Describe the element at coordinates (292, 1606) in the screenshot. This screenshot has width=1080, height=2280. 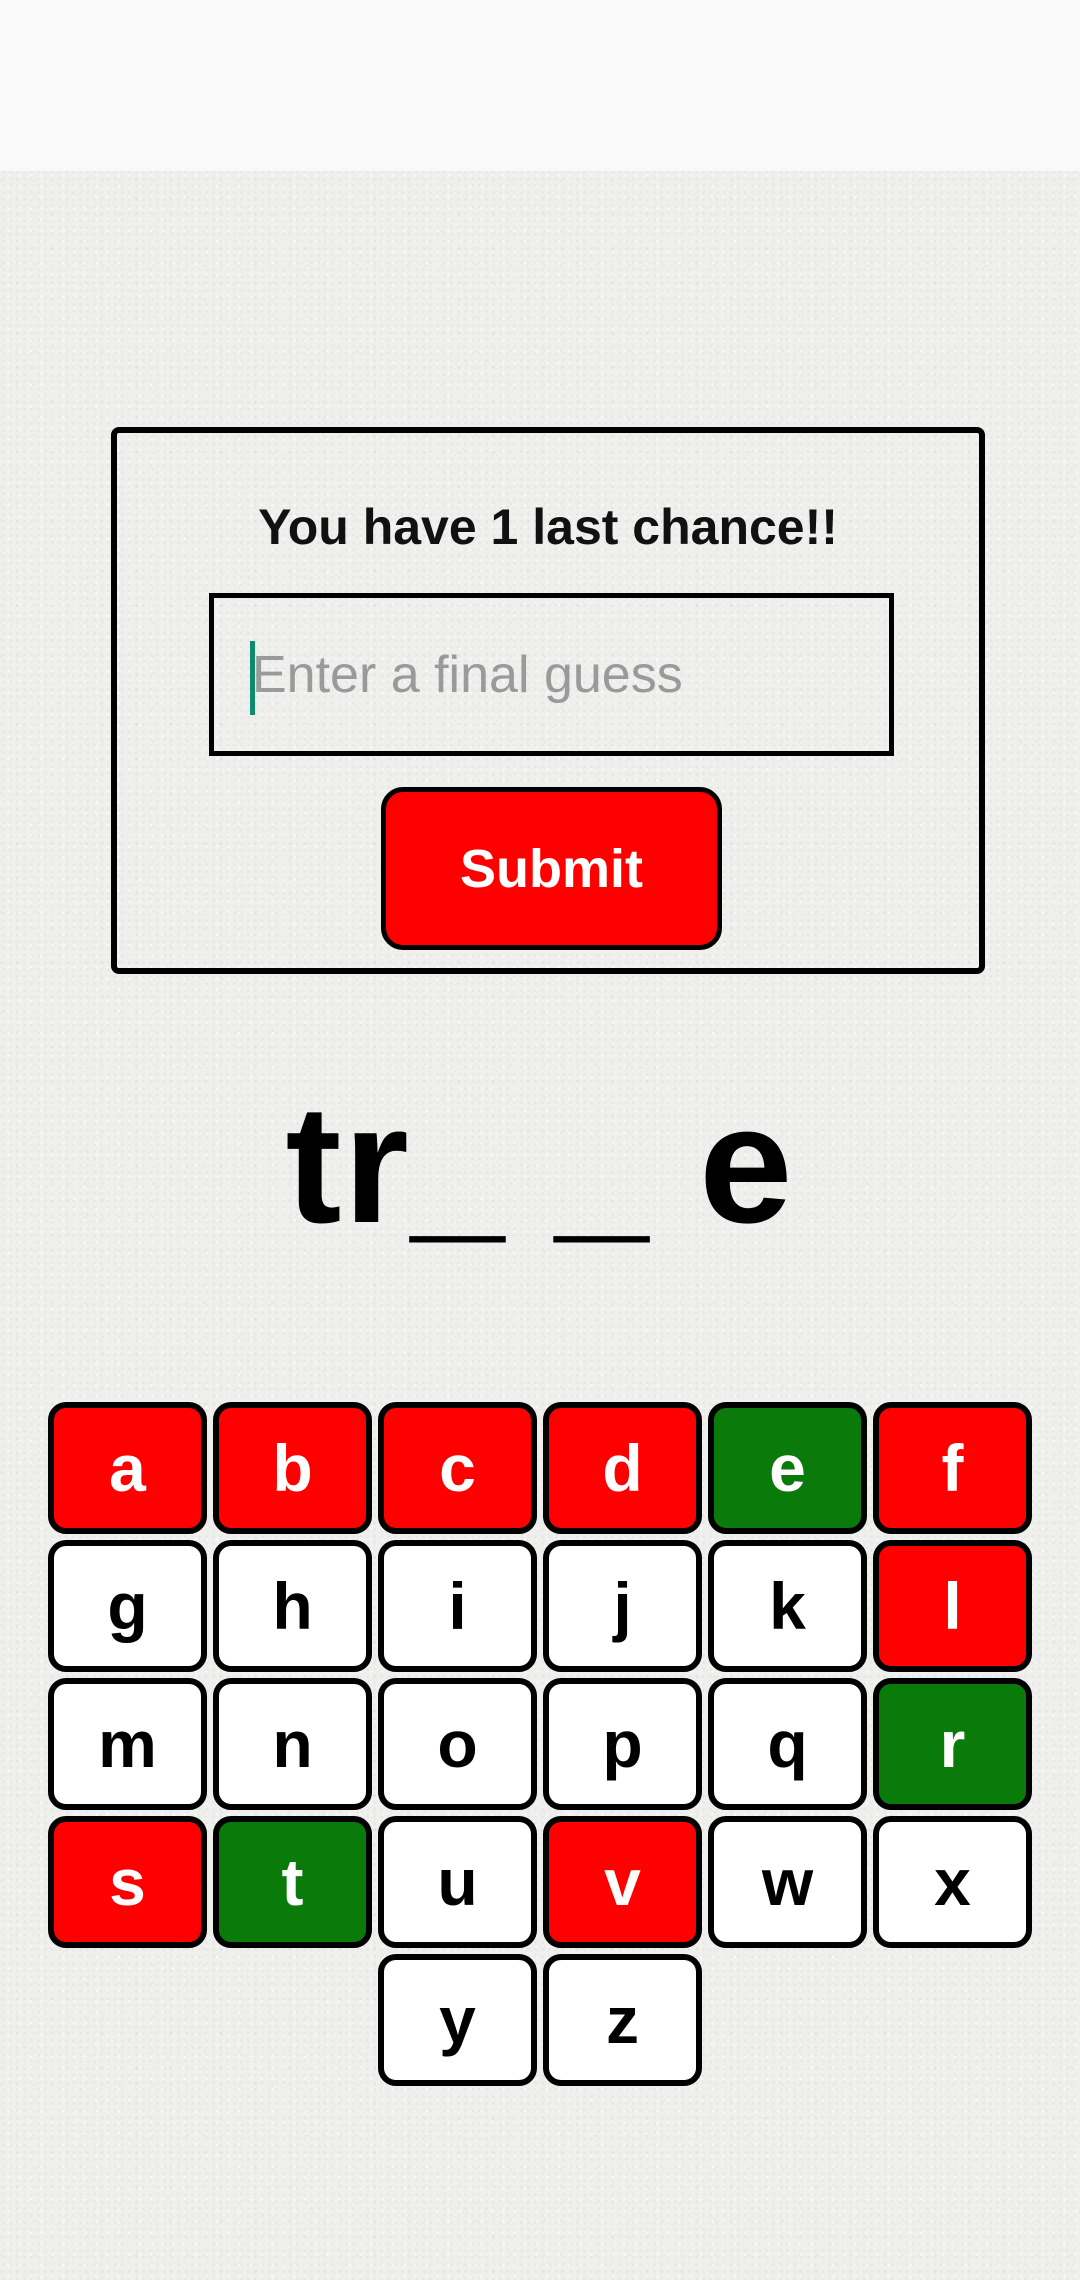
I see `key-h: h` at that location.